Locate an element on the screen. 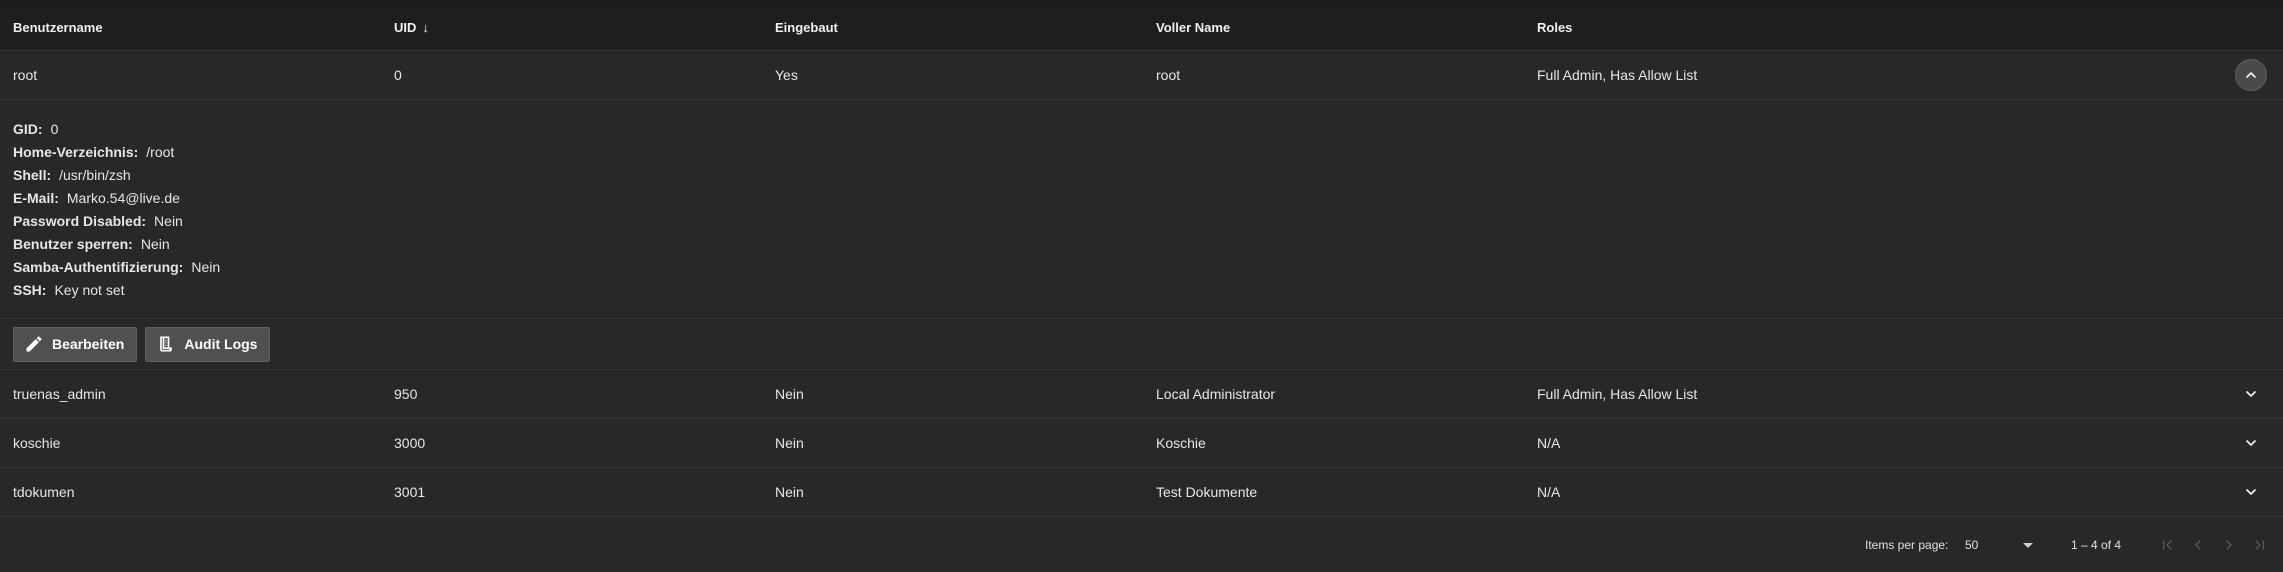  pencil-icon is located at coordinates (34, 344).